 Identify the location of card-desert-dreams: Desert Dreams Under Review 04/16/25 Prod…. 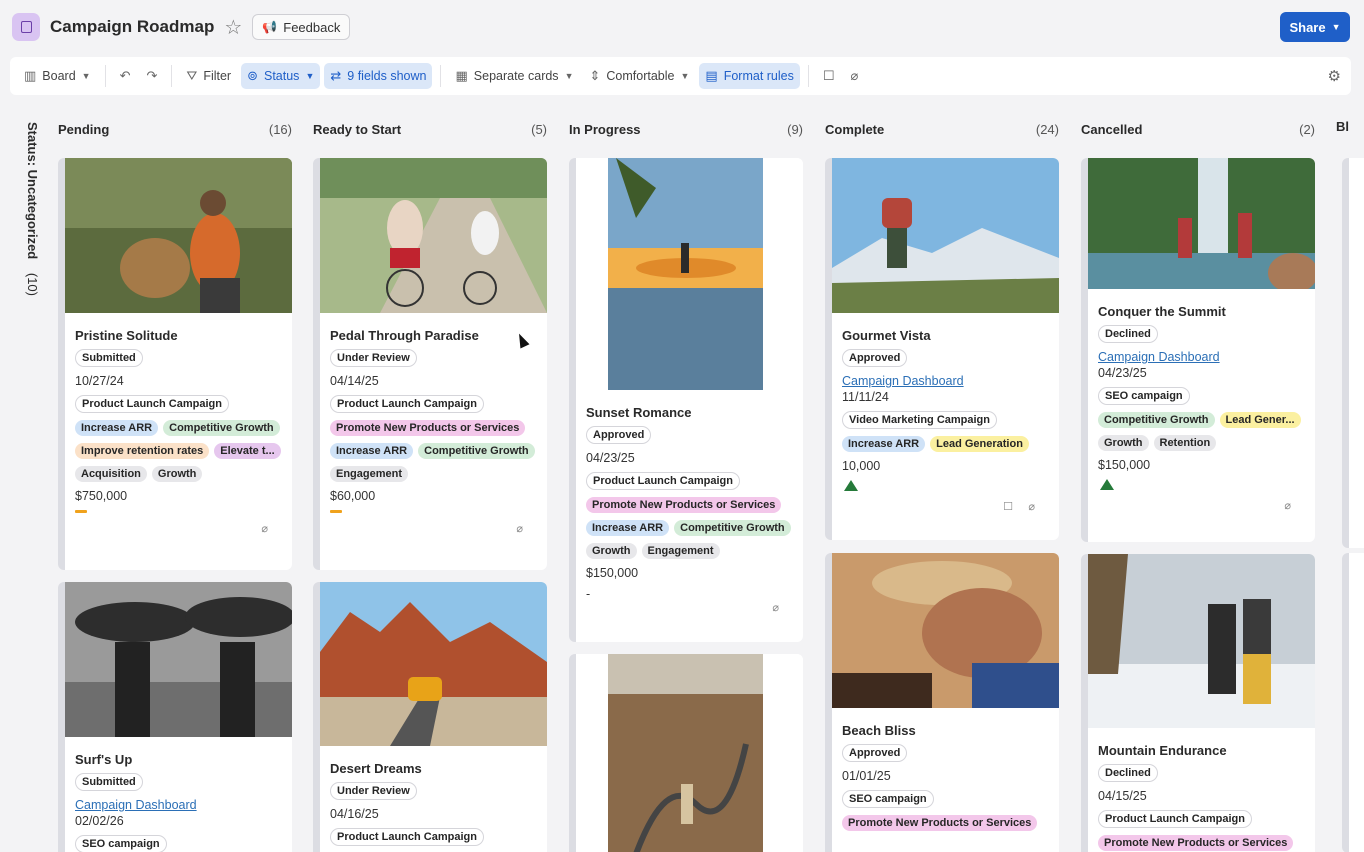
(430, 717).